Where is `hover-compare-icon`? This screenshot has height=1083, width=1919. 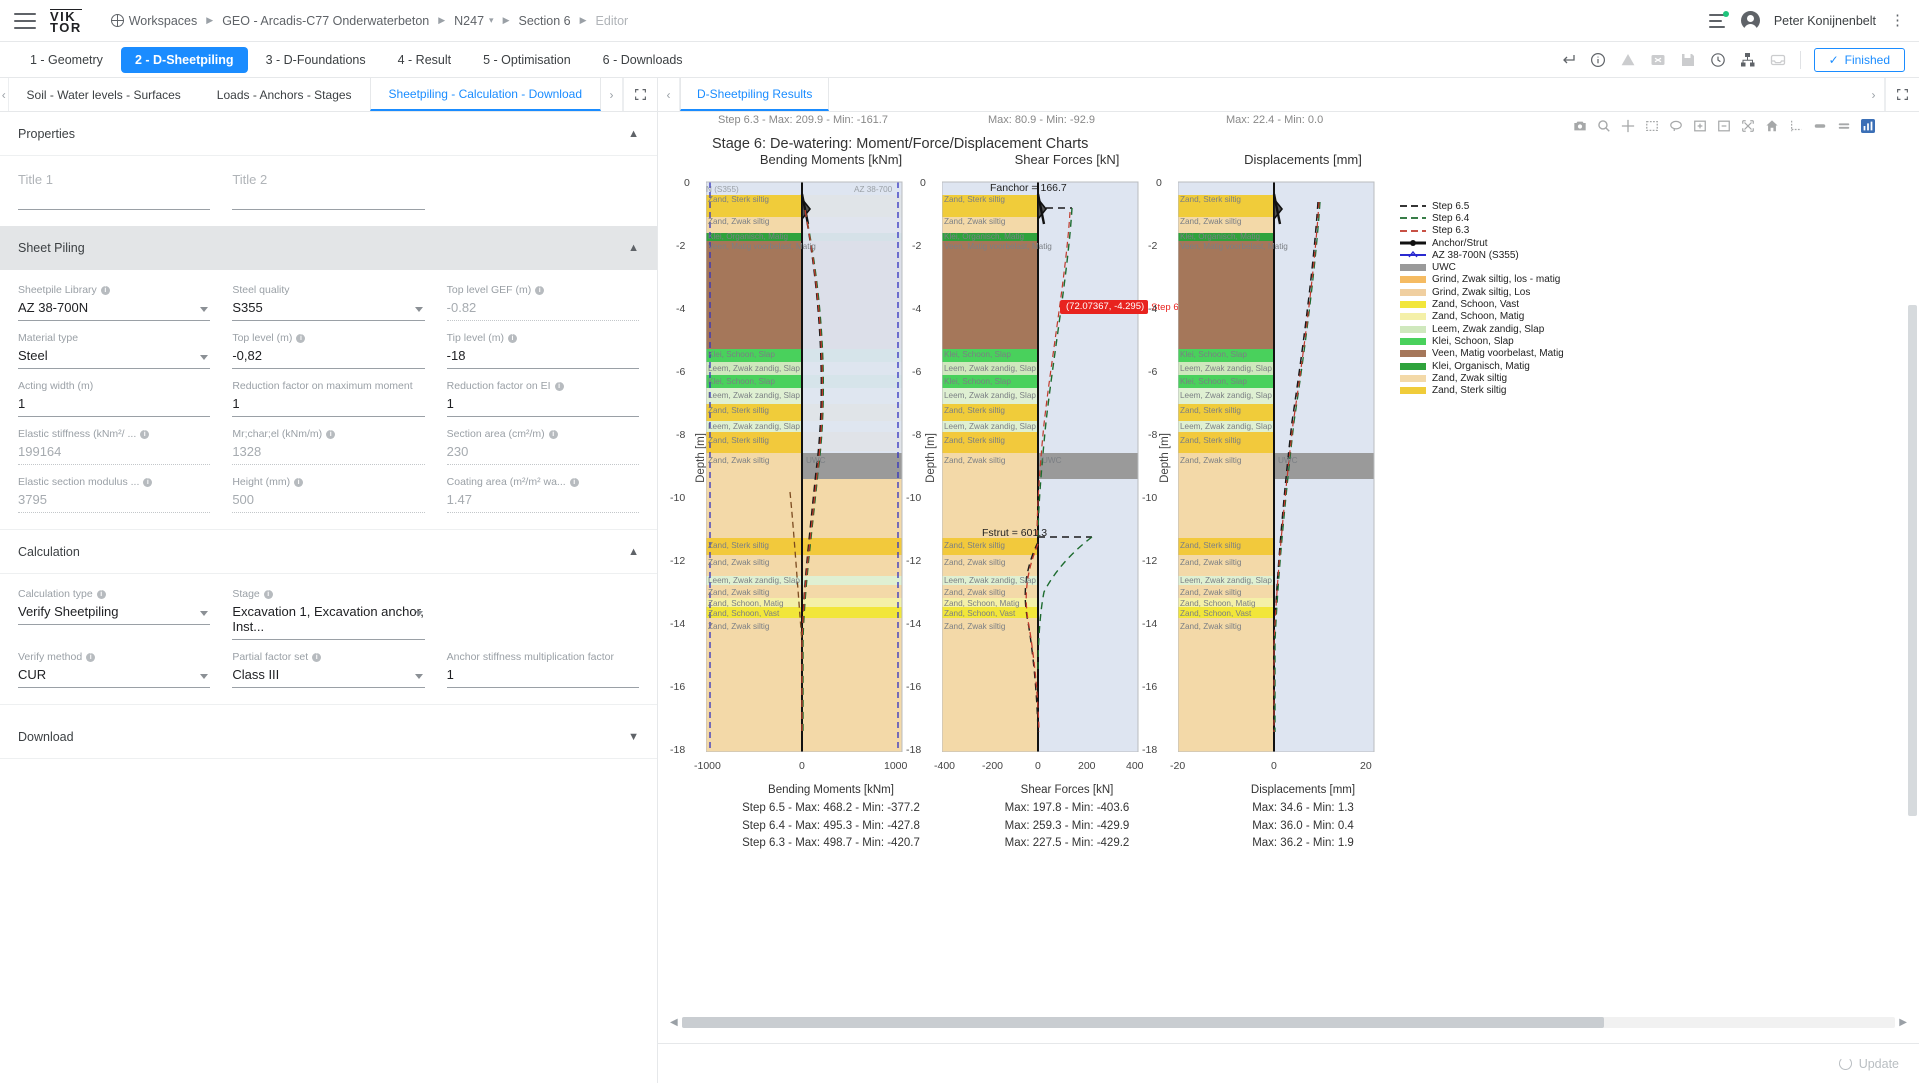 hover-compare-icon is located at coordinates (1819, 125).